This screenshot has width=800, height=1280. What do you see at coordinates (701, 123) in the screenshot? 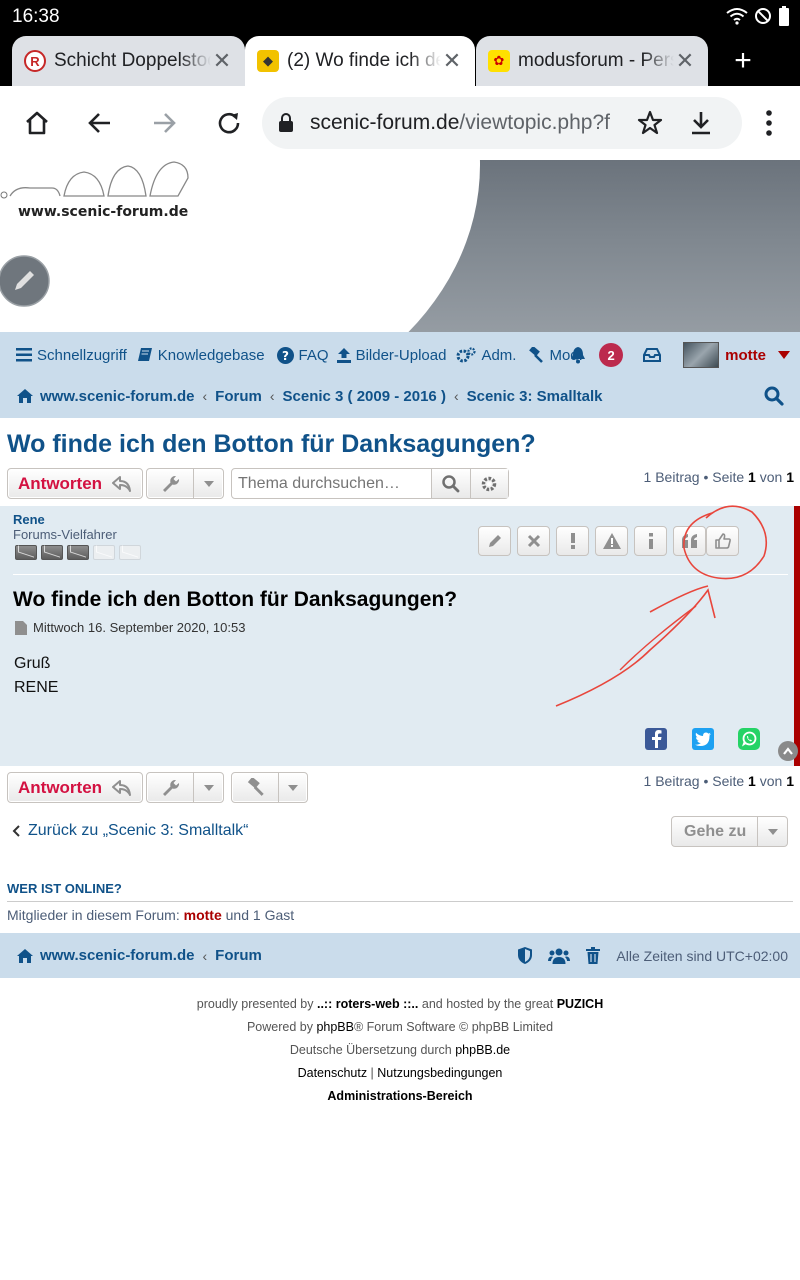
I see `download-icon` at bounding box center [701, 123].